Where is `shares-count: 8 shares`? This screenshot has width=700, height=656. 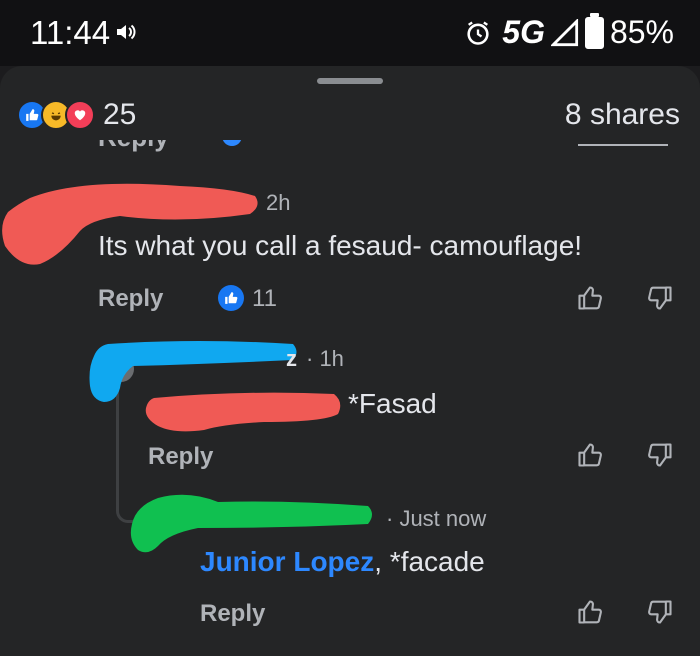 shares-count: 8 shares is located at coordinates (622, 115).